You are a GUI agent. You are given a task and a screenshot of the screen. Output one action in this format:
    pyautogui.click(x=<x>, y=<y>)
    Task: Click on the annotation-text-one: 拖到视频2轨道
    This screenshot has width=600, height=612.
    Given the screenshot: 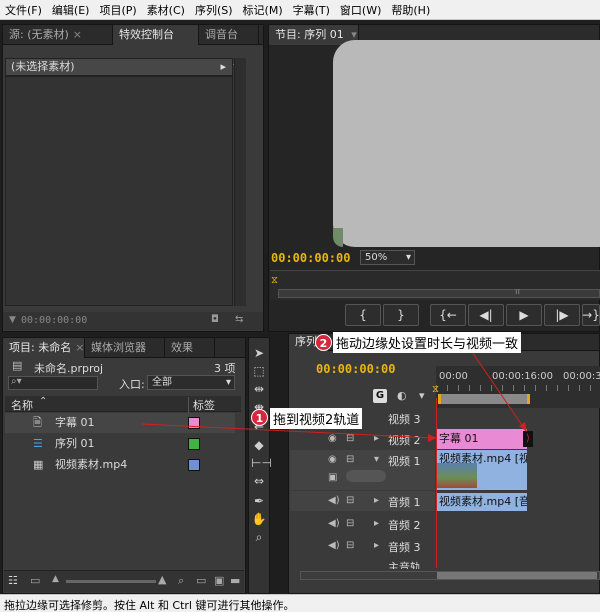 What is the action you would take?
    pyautogui.click(x=316, y=418)
    